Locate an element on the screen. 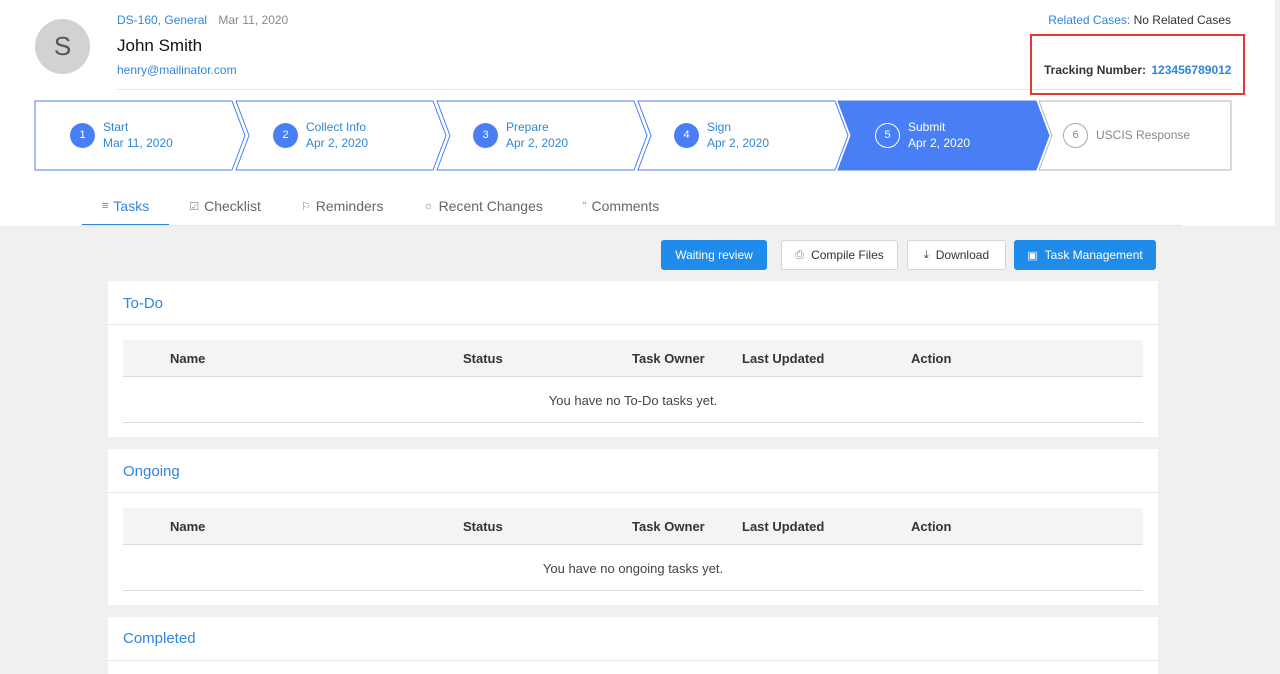  tab-label: Checklist is located at coordinates (232, 206).